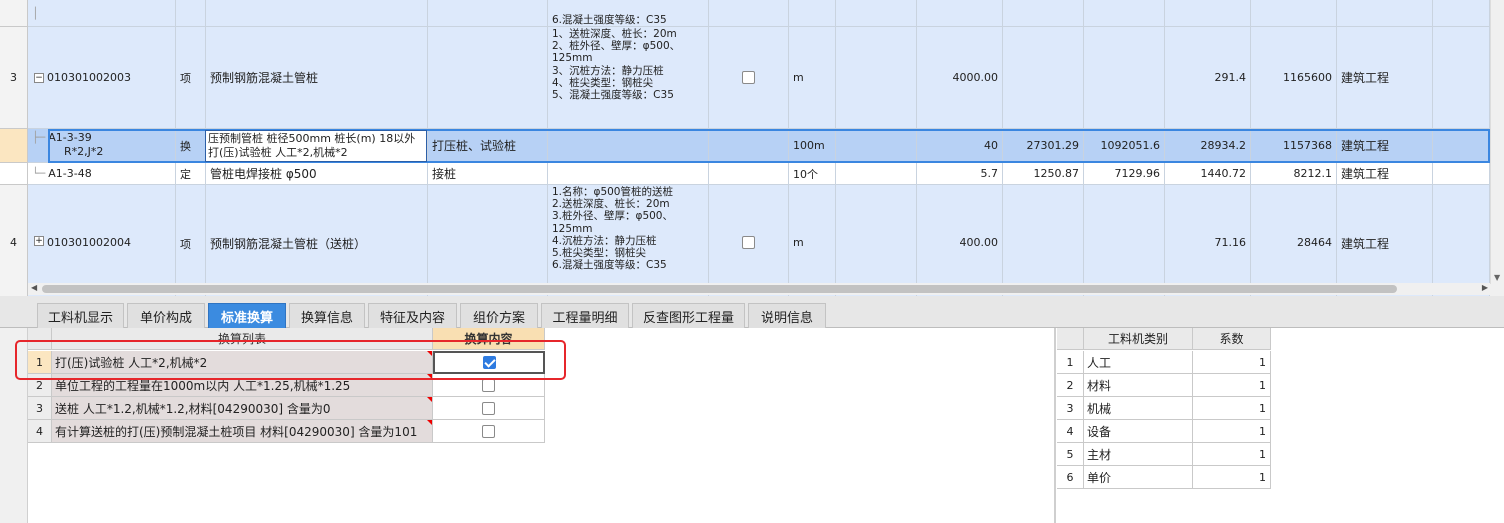 Image resolution: width=1504 pixels, height=523 pixels. What do you see at coordinates (488, 146) in the screenshot?
I see `work-content: 打压桩、试验桩` at bounding box center [488, 146].